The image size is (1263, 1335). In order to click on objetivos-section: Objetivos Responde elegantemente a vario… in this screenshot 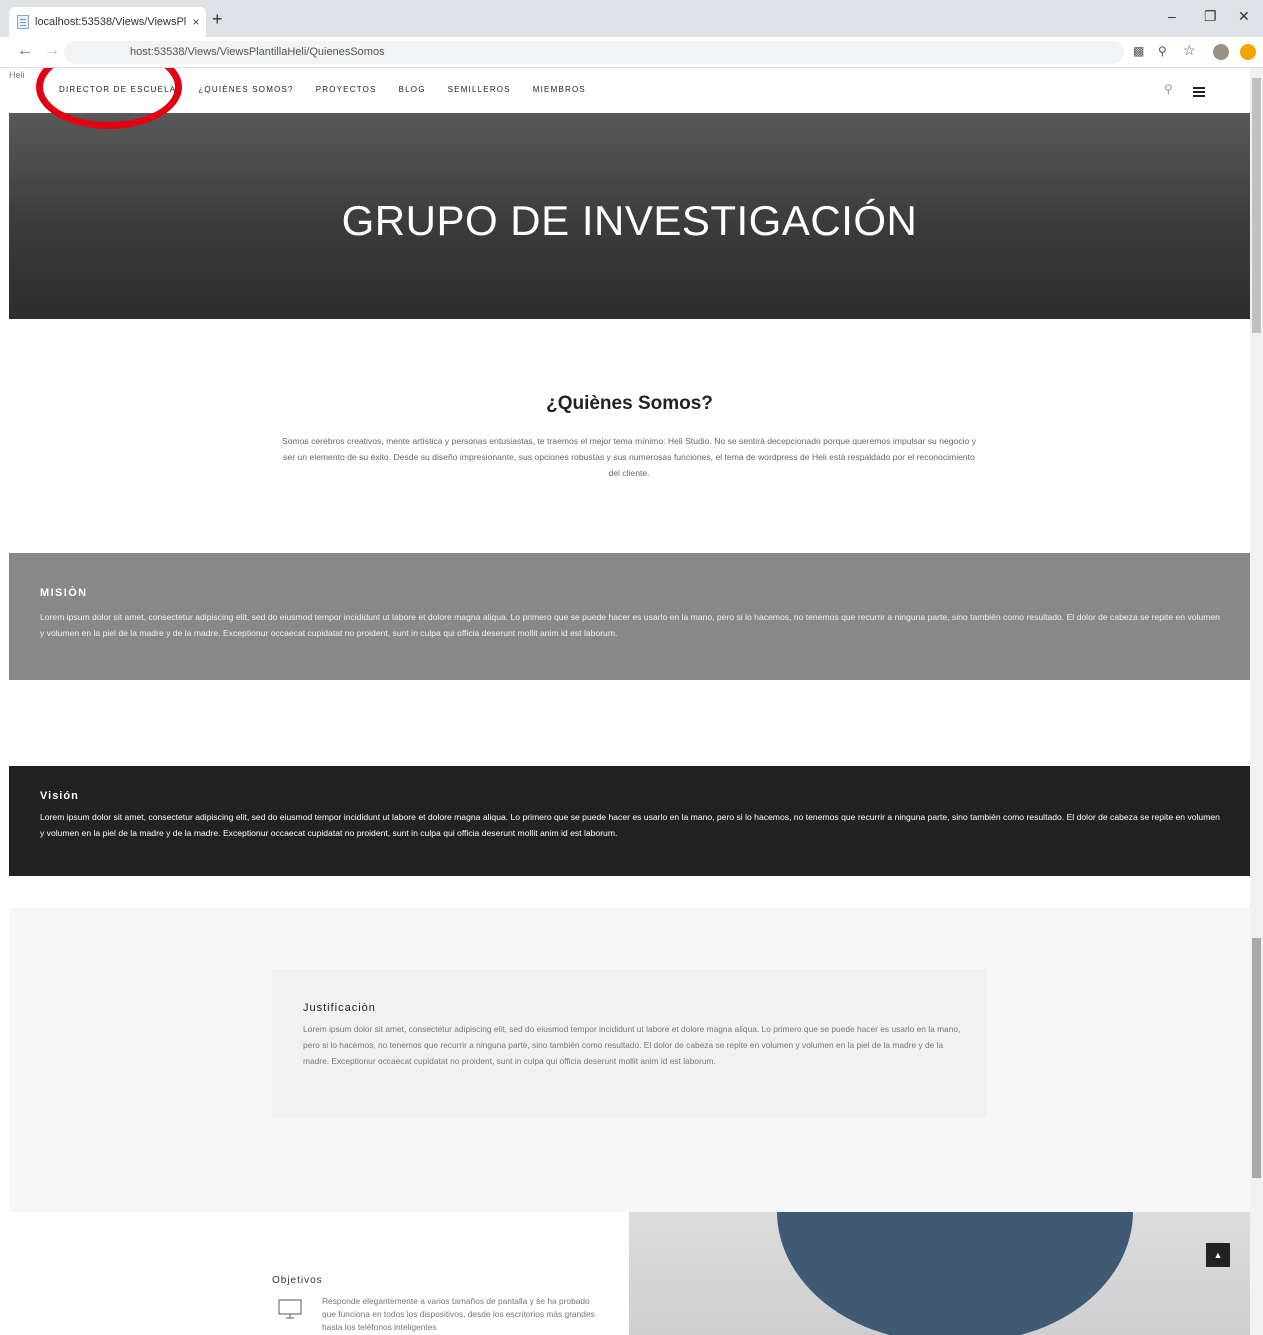, I will do `click(629, 1273)`.